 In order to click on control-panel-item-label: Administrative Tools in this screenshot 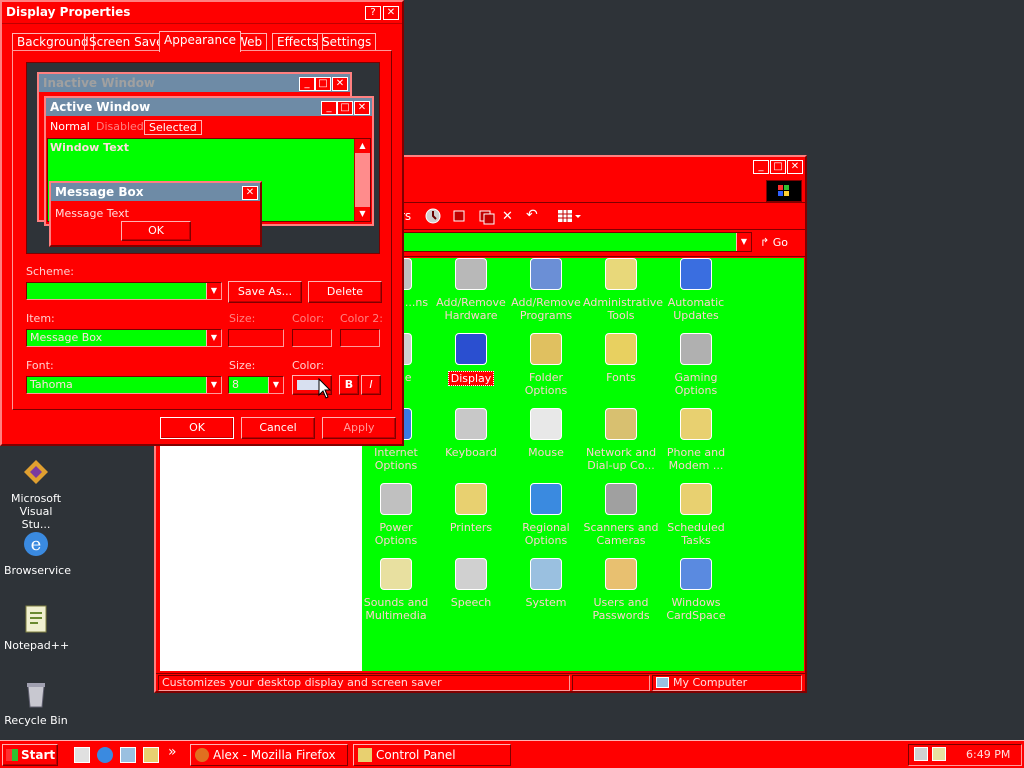, I will do `click(623, 309)`.